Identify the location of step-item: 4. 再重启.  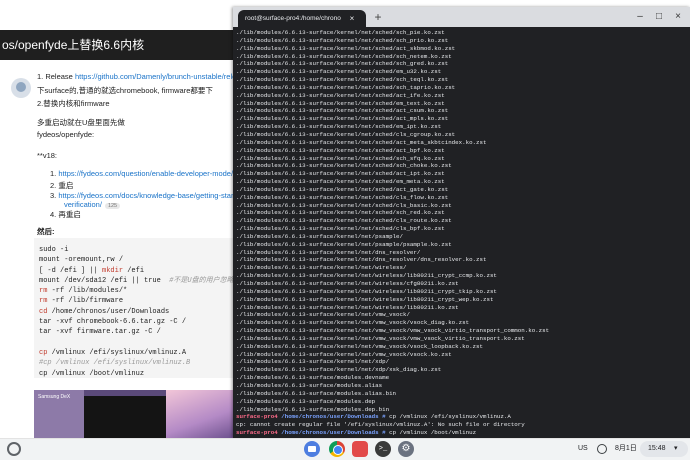
(65, 214).